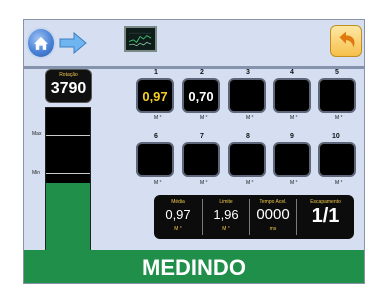 This screenshot has width=373, height=290. I want to click on stat-value: 0000, so click(273, 214).